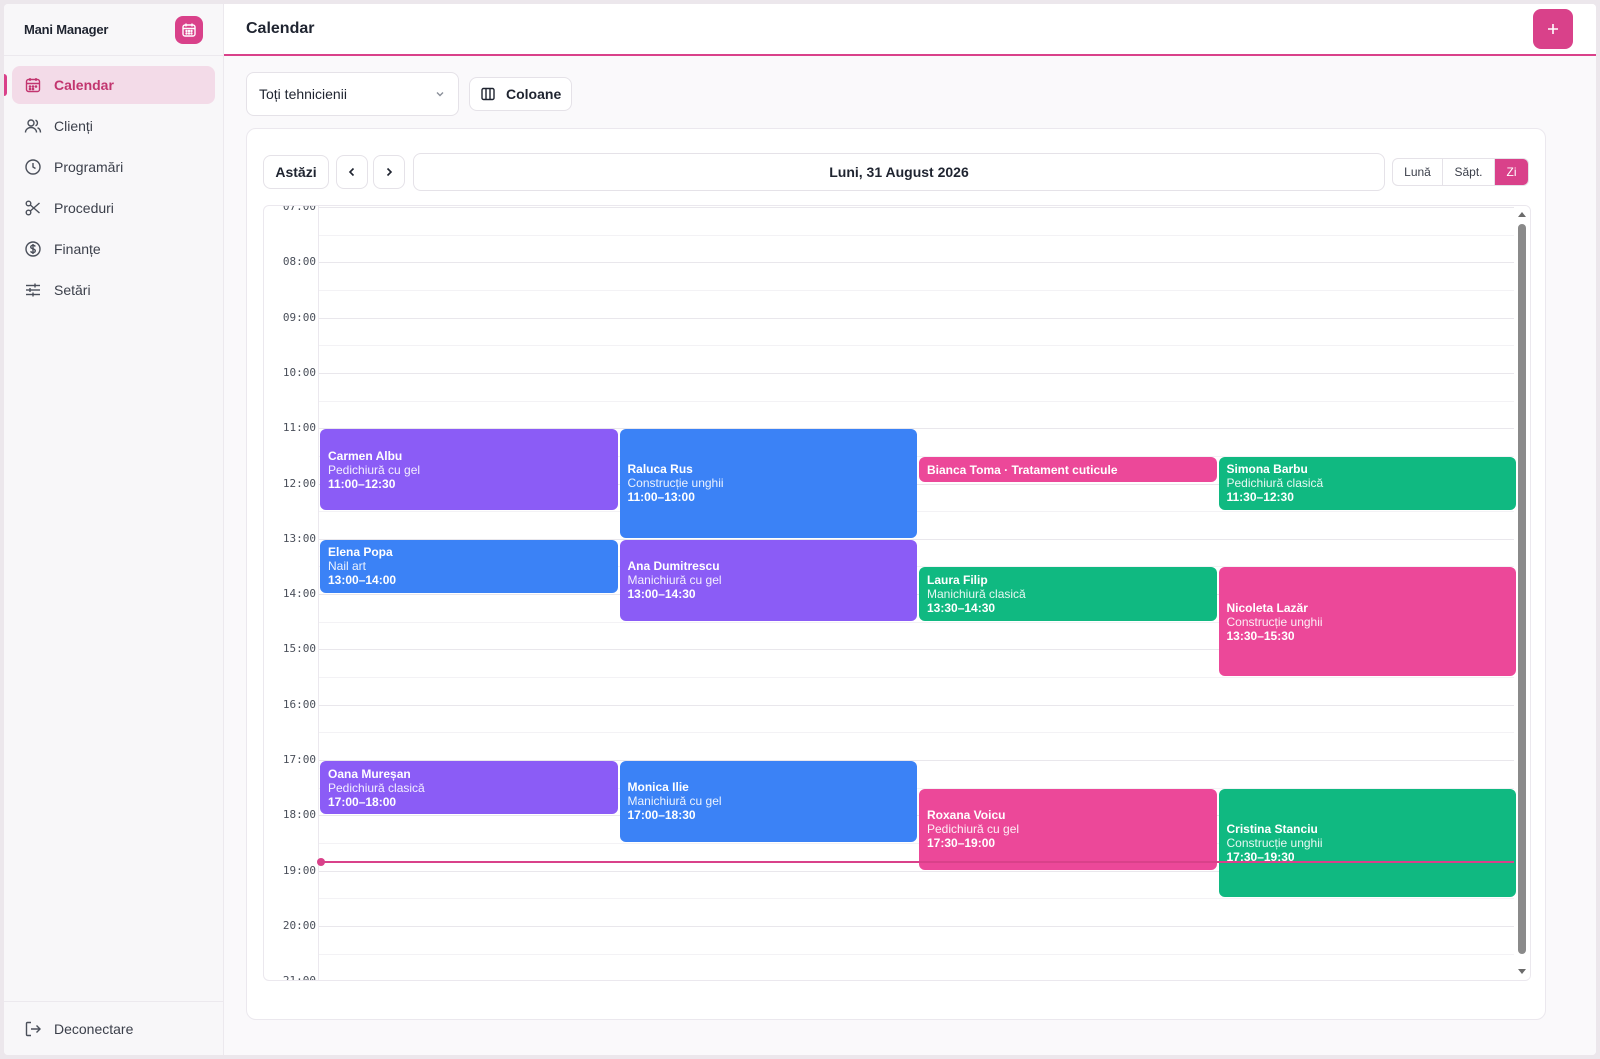 This screenshot has width=1600, height=1059. Describe the element at coordinates (917, 861) in the screenshot. I see `current-time-indicator` at that location.